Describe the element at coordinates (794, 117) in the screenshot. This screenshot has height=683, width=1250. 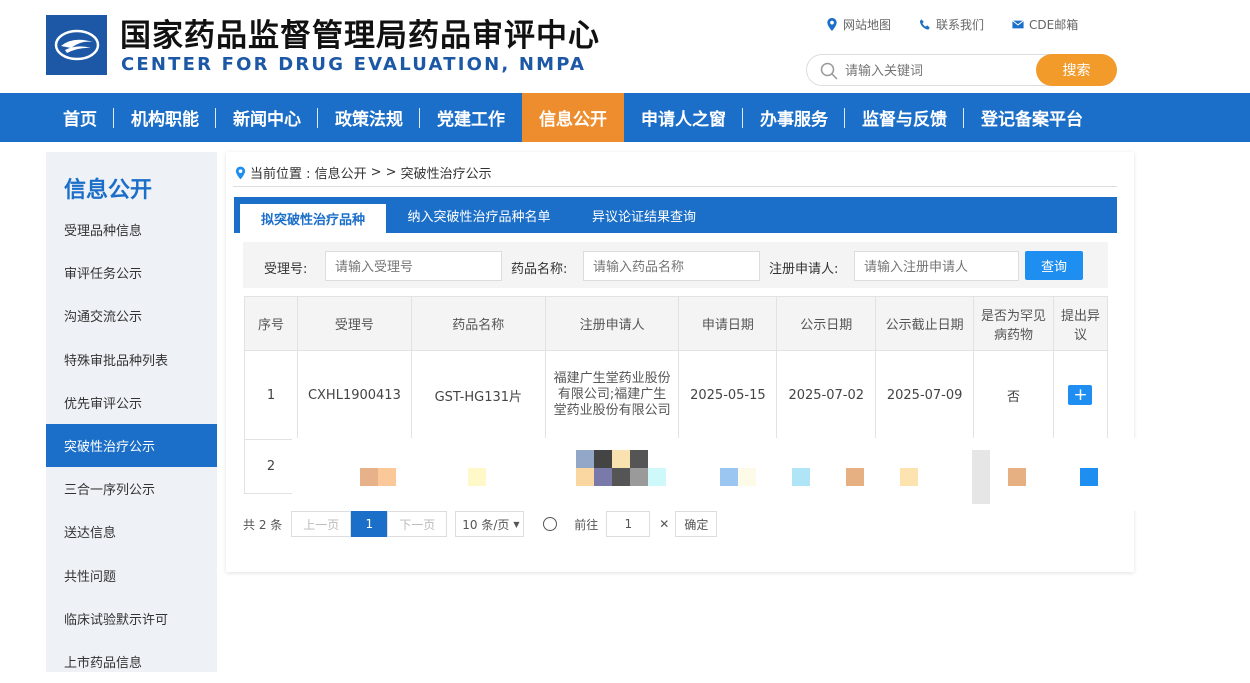
I see `nav-services: 办事服务` at that location.